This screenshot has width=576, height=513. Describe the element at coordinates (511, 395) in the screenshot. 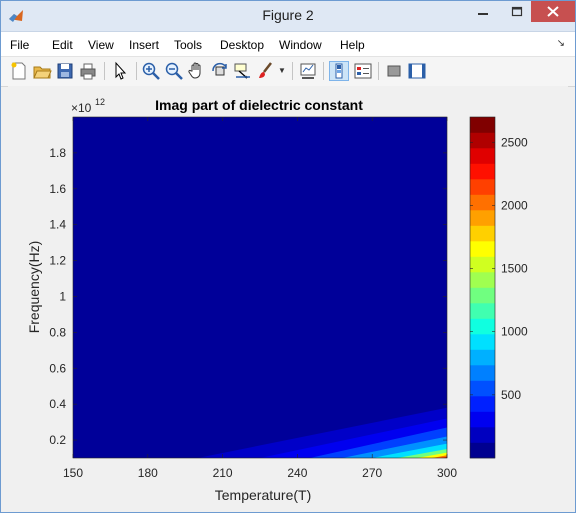

I see `colorbar-tick-label: 500` at that location.